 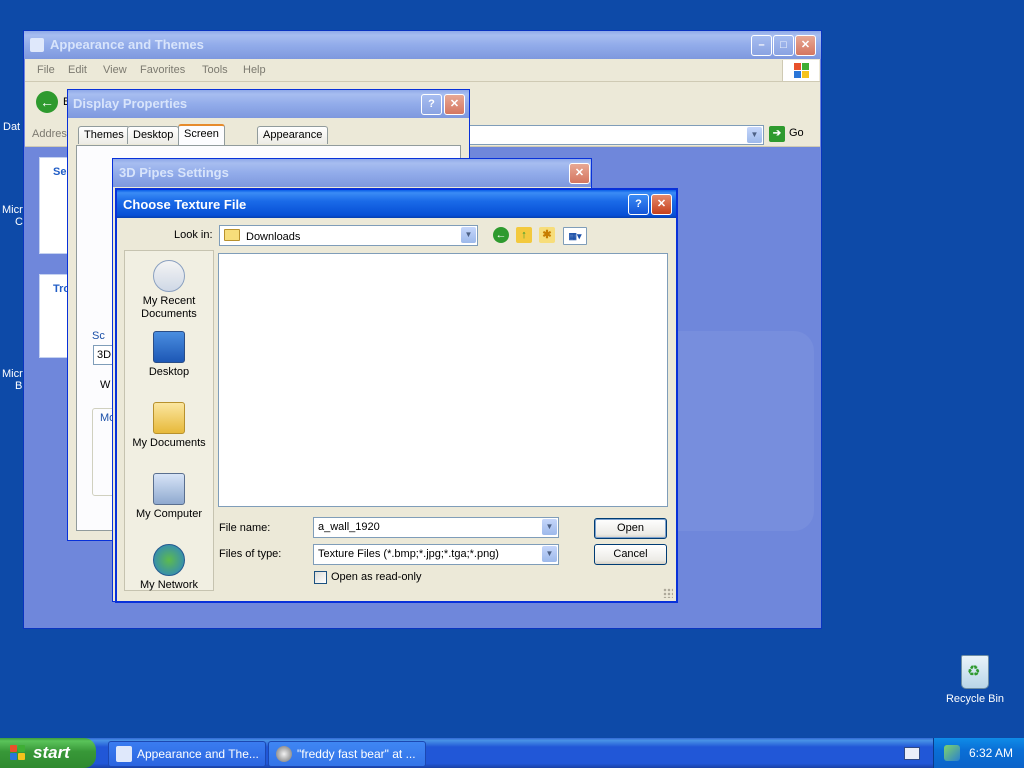 I want to click on recycle-bin-icon, so click(x=975, y=672).